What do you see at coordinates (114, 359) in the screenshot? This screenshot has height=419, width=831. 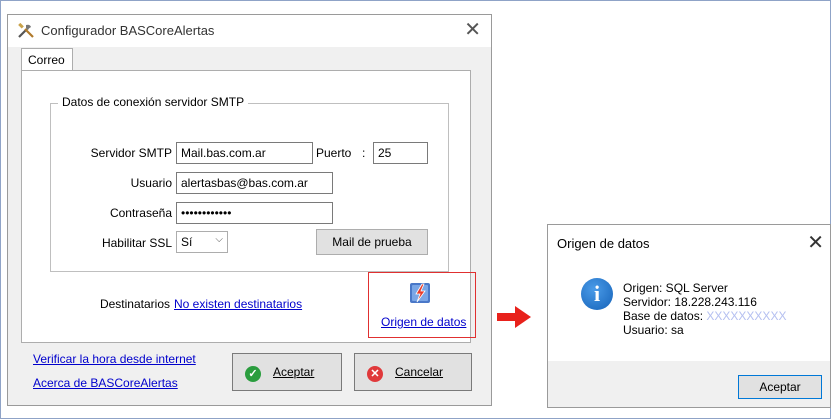 I see `verify-time-link: Verificar la hora desde internet` at bounding box center [114, 359].